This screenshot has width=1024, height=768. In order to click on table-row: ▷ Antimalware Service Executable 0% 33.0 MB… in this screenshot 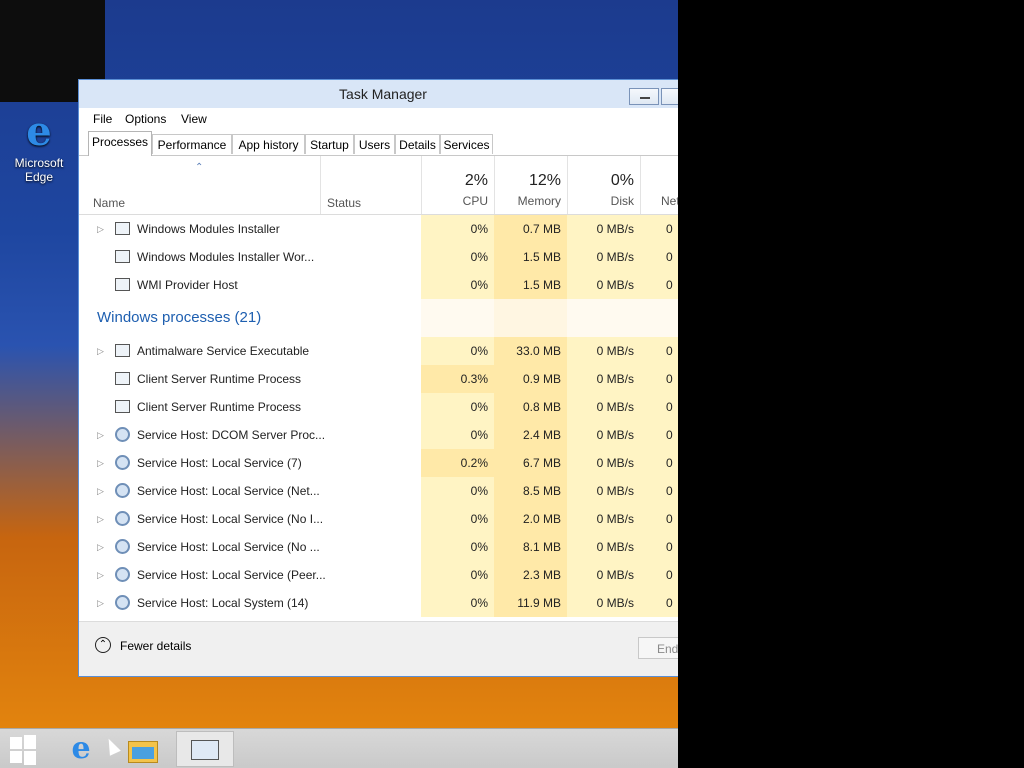, I will do `click(378, 361)`.